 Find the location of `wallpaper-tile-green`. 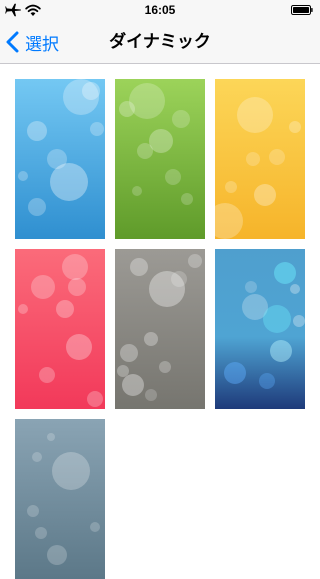

wallpaper-tile-green is located at coordinates (160, 159).